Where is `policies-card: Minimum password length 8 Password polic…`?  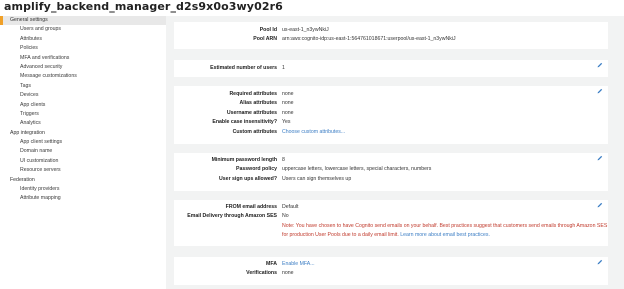
policies-card: Minimum password length 8 Password polic… is located at coordinates (391, 172).